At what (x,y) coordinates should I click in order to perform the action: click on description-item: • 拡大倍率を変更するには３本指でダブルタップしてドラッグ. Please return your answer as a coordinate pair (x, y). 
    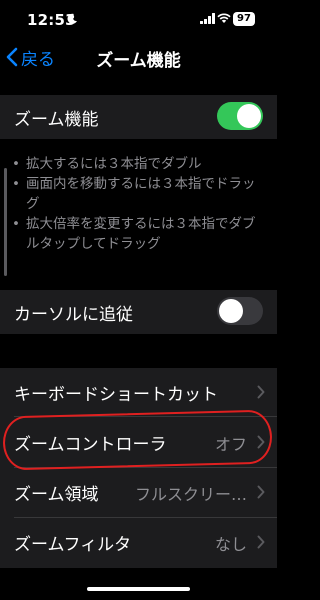
    Looking at the image, I should click on (139, 234).